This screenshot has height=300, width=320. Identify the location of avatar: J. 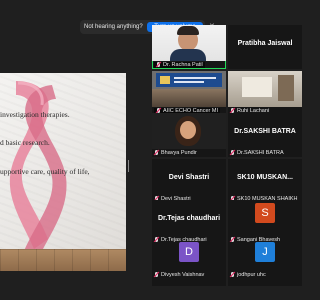
(265, 252).